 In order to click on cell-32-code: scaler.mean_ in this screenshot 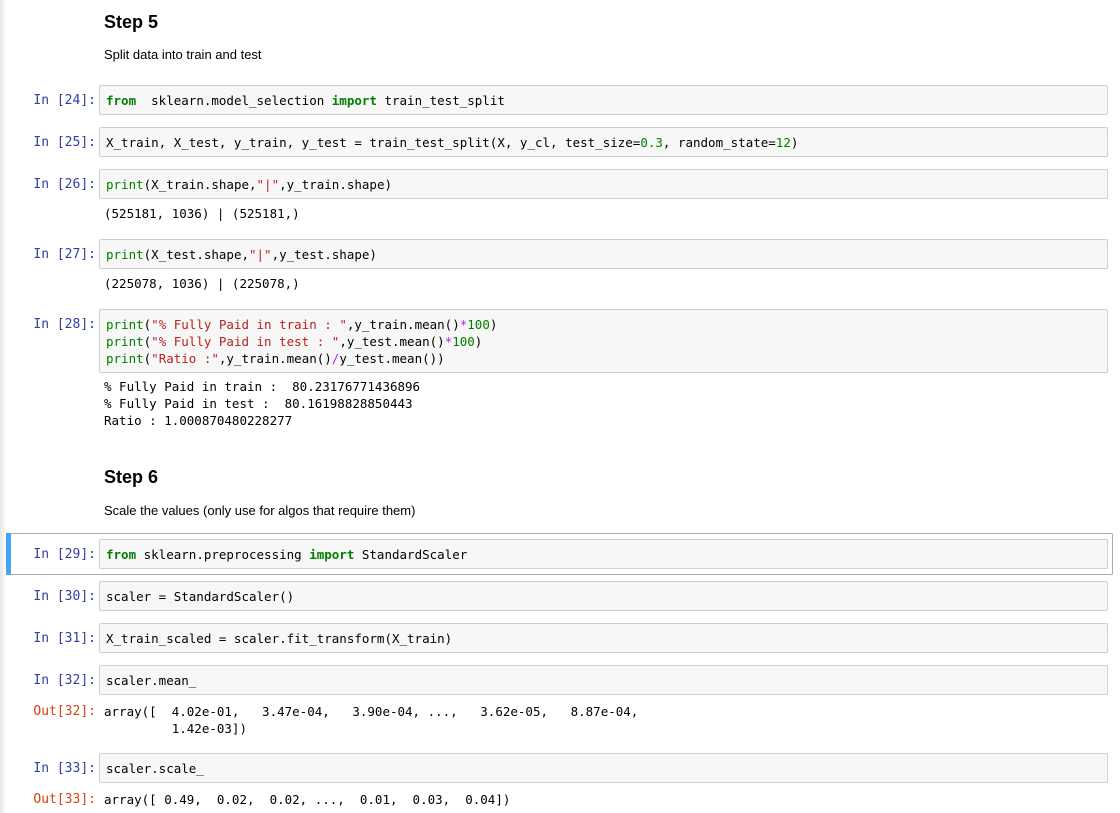, I will do `click(603, 680)`.